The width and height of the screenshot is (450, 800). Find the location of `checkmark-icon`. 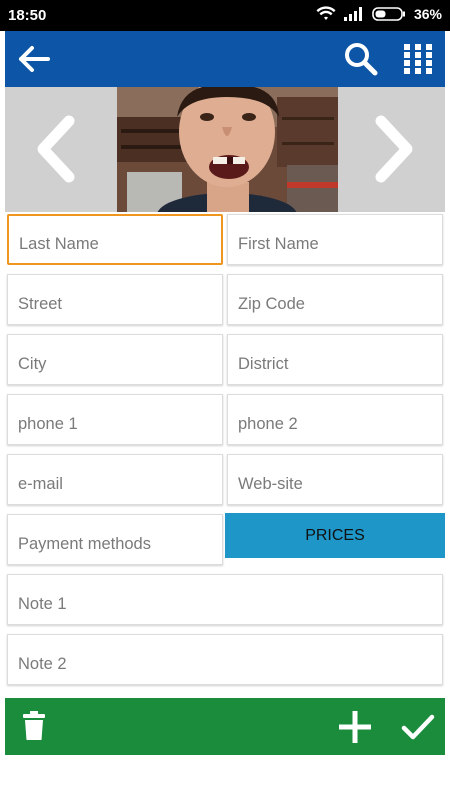

checkmark-icon is located at coordinates (418, 727).